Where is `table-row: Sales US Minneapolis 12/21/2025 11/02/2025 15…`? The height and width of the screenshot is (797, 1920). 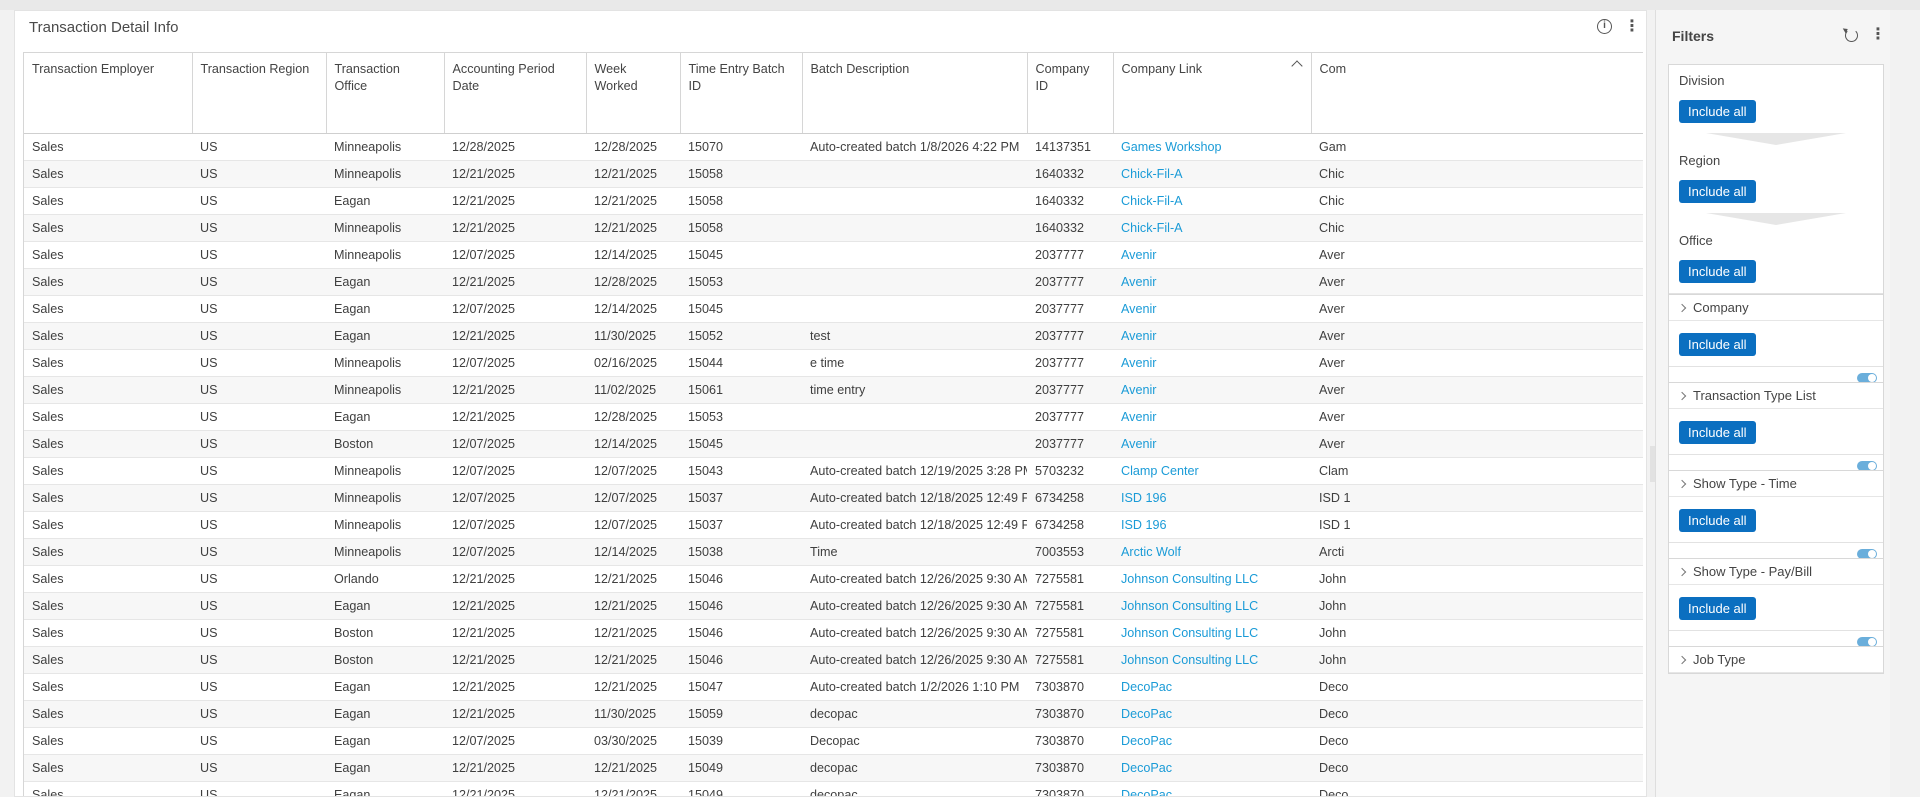
table-row: Sales US Minneapolis 12/21/2025 11/02/2025 15… is located at coordinates (833, 390).